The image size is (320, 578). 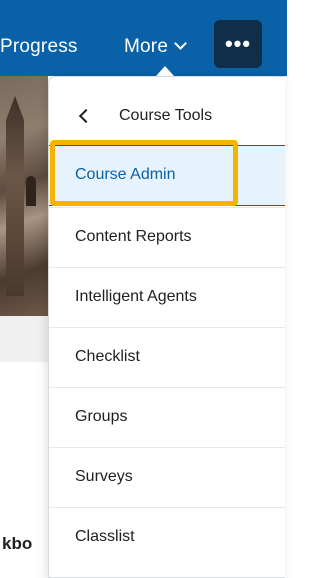 I want to click on course-banner-image, so click(x=24, y=196).